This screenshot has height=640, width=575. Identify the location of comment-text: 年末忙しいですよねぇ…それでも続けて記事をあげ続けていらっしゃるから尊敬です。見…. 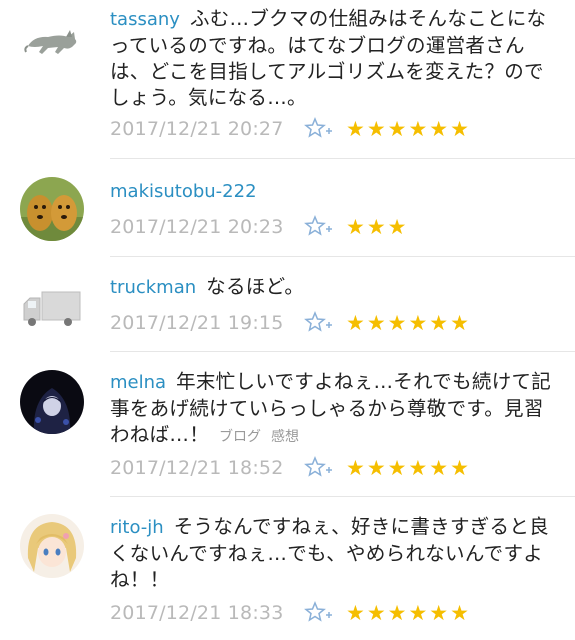
(331, 408).